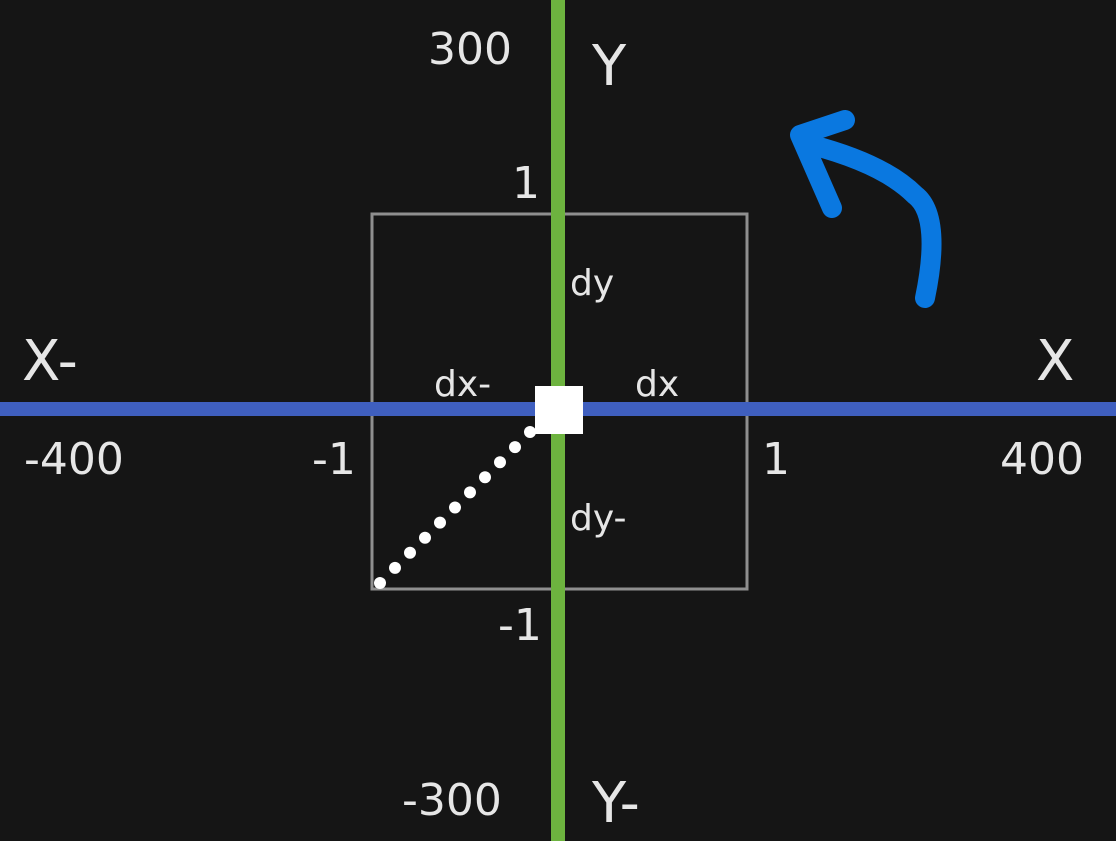  What do you see at coordinates (559, 410) in the screenshot?
I see `origin-marker` at bounding box center [559, 410].